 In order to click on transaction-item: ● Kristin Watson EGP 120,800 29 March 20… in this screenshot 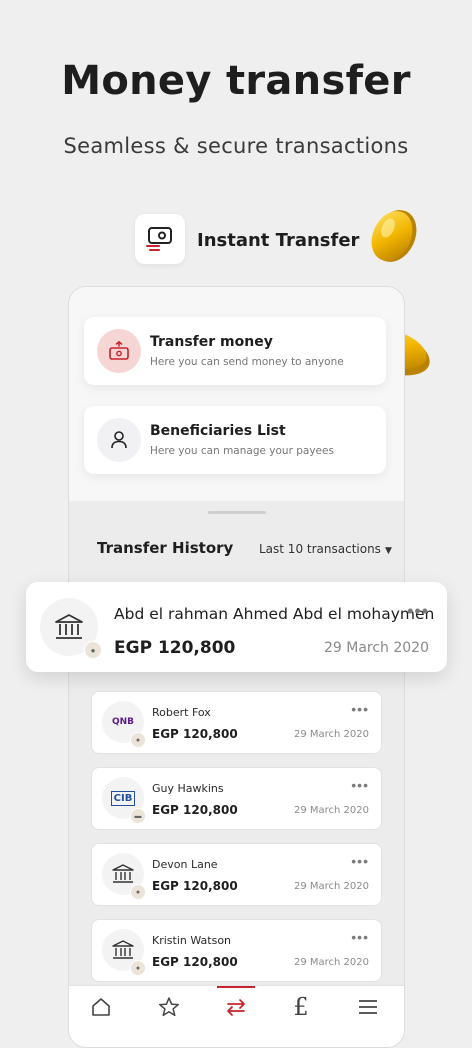, I will do `click(236, 950)`.